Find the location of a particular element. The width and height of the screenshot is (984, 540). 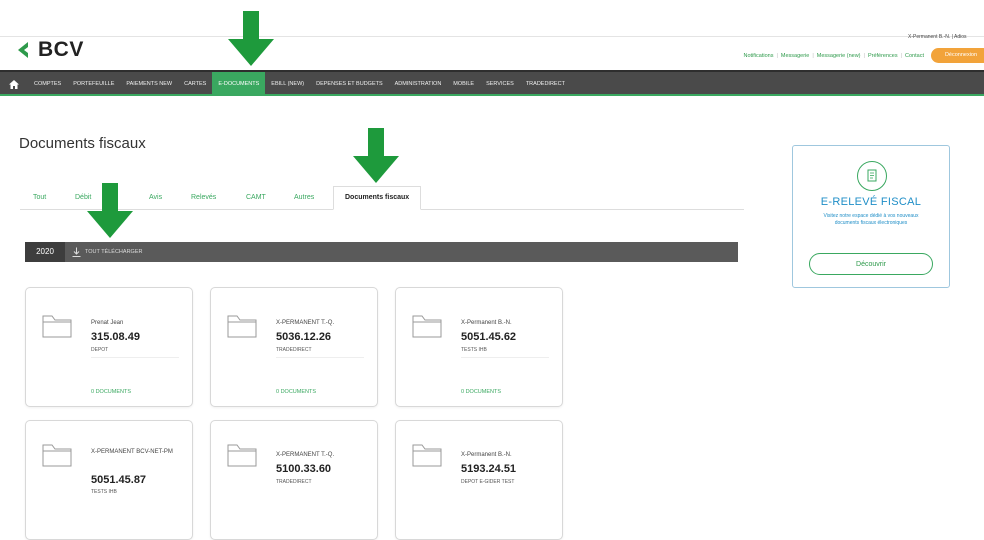

tab-releves: Relevés is located at coordinates (203, 198).